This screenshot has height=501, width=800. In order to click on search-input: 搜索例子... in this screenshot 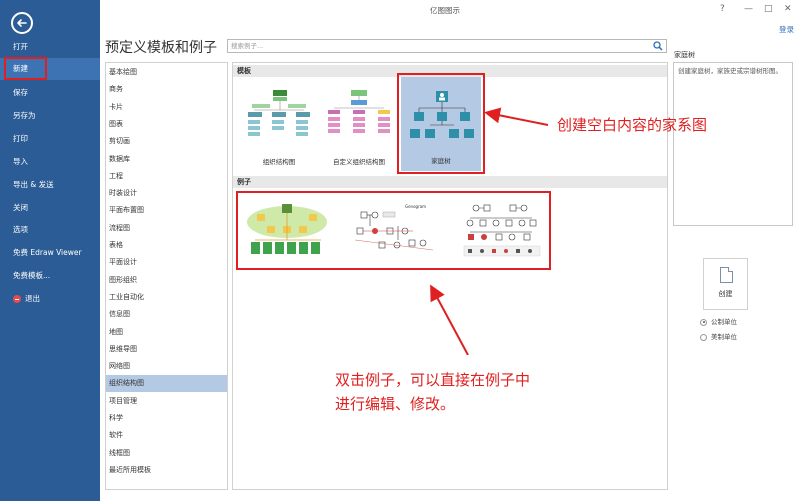, I will do `click(447, 46)`.